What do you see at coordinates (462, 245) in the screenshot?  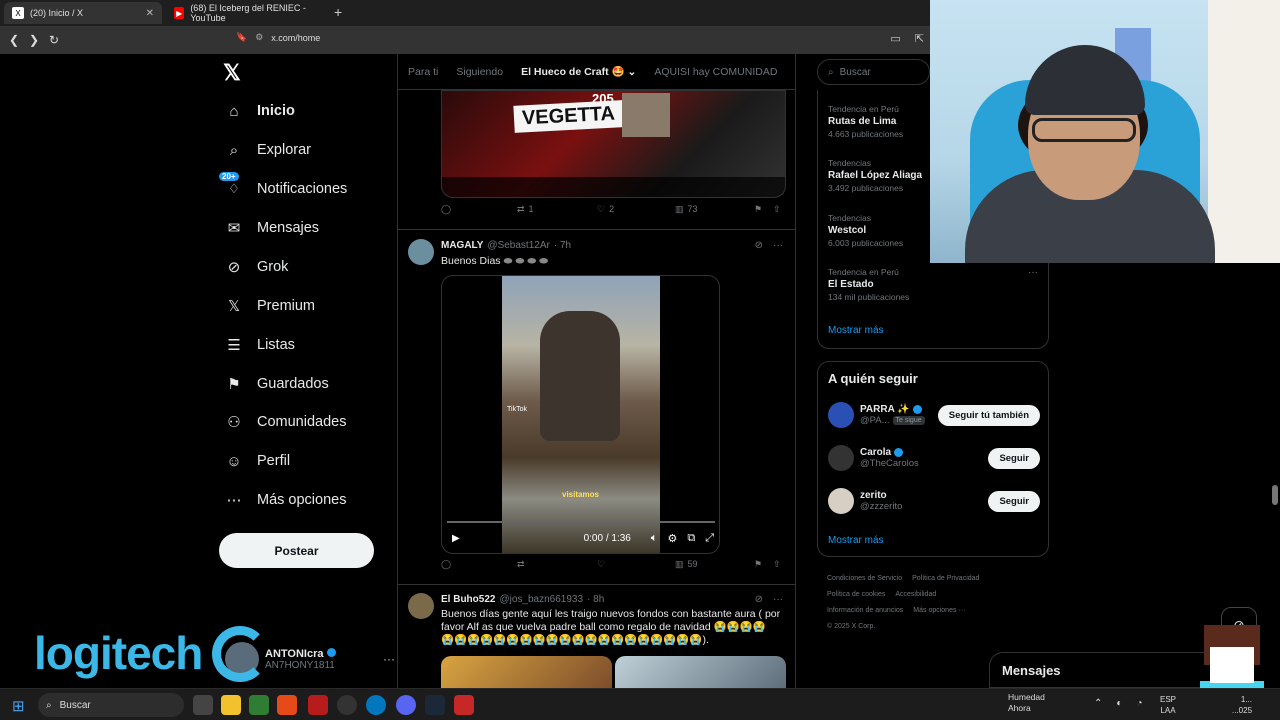 I see `author-name: MAGALY` at bounding box center [462, 245].